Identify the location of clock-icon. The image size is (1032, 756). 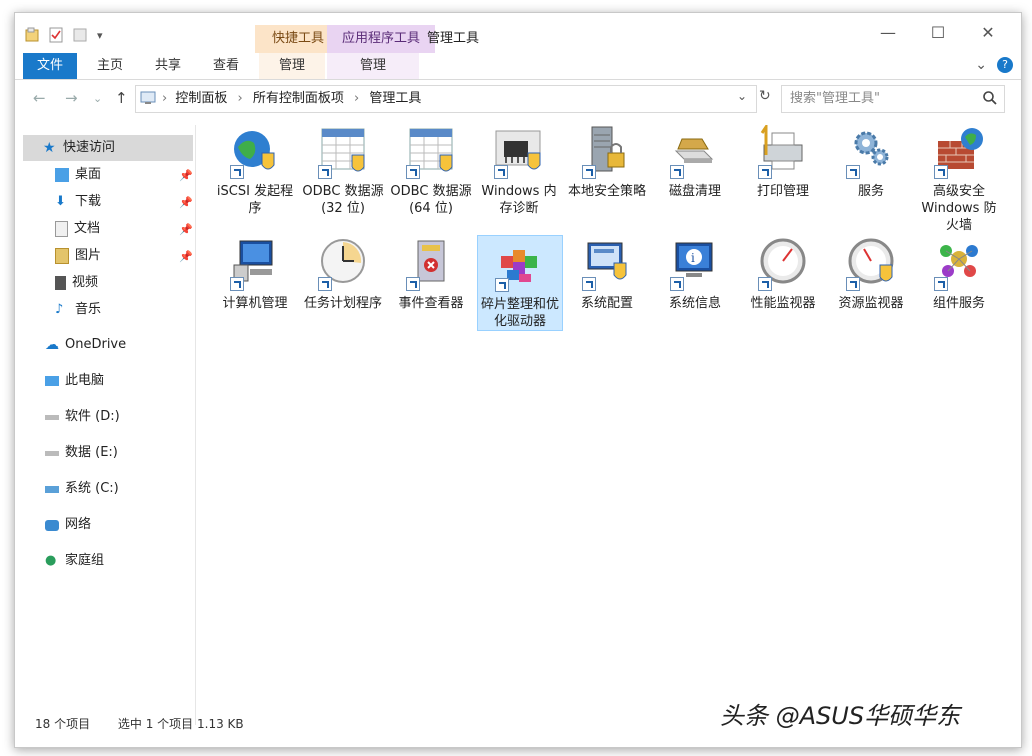
(343, 264).